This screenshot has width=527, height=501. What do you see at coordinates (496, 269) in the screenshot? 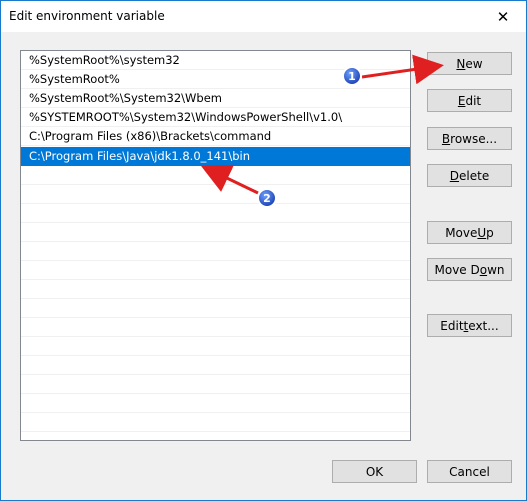
I see `button-label: wn` at bounding box center [496, 269].